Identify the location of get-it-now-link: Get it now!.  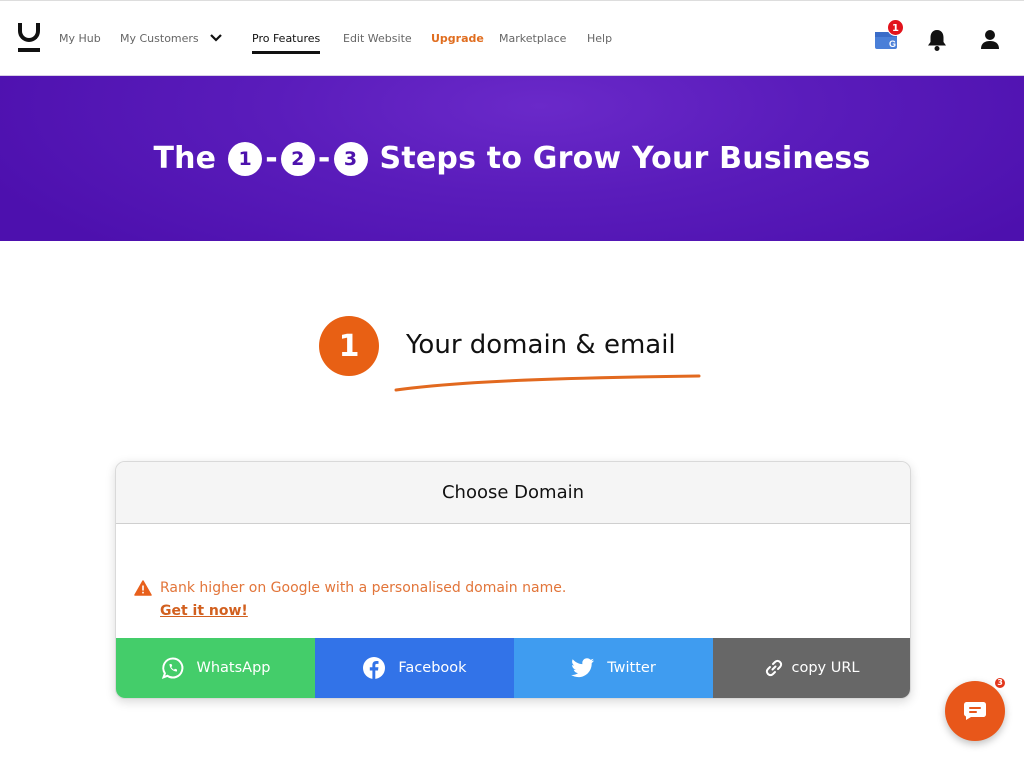
(204, 611).